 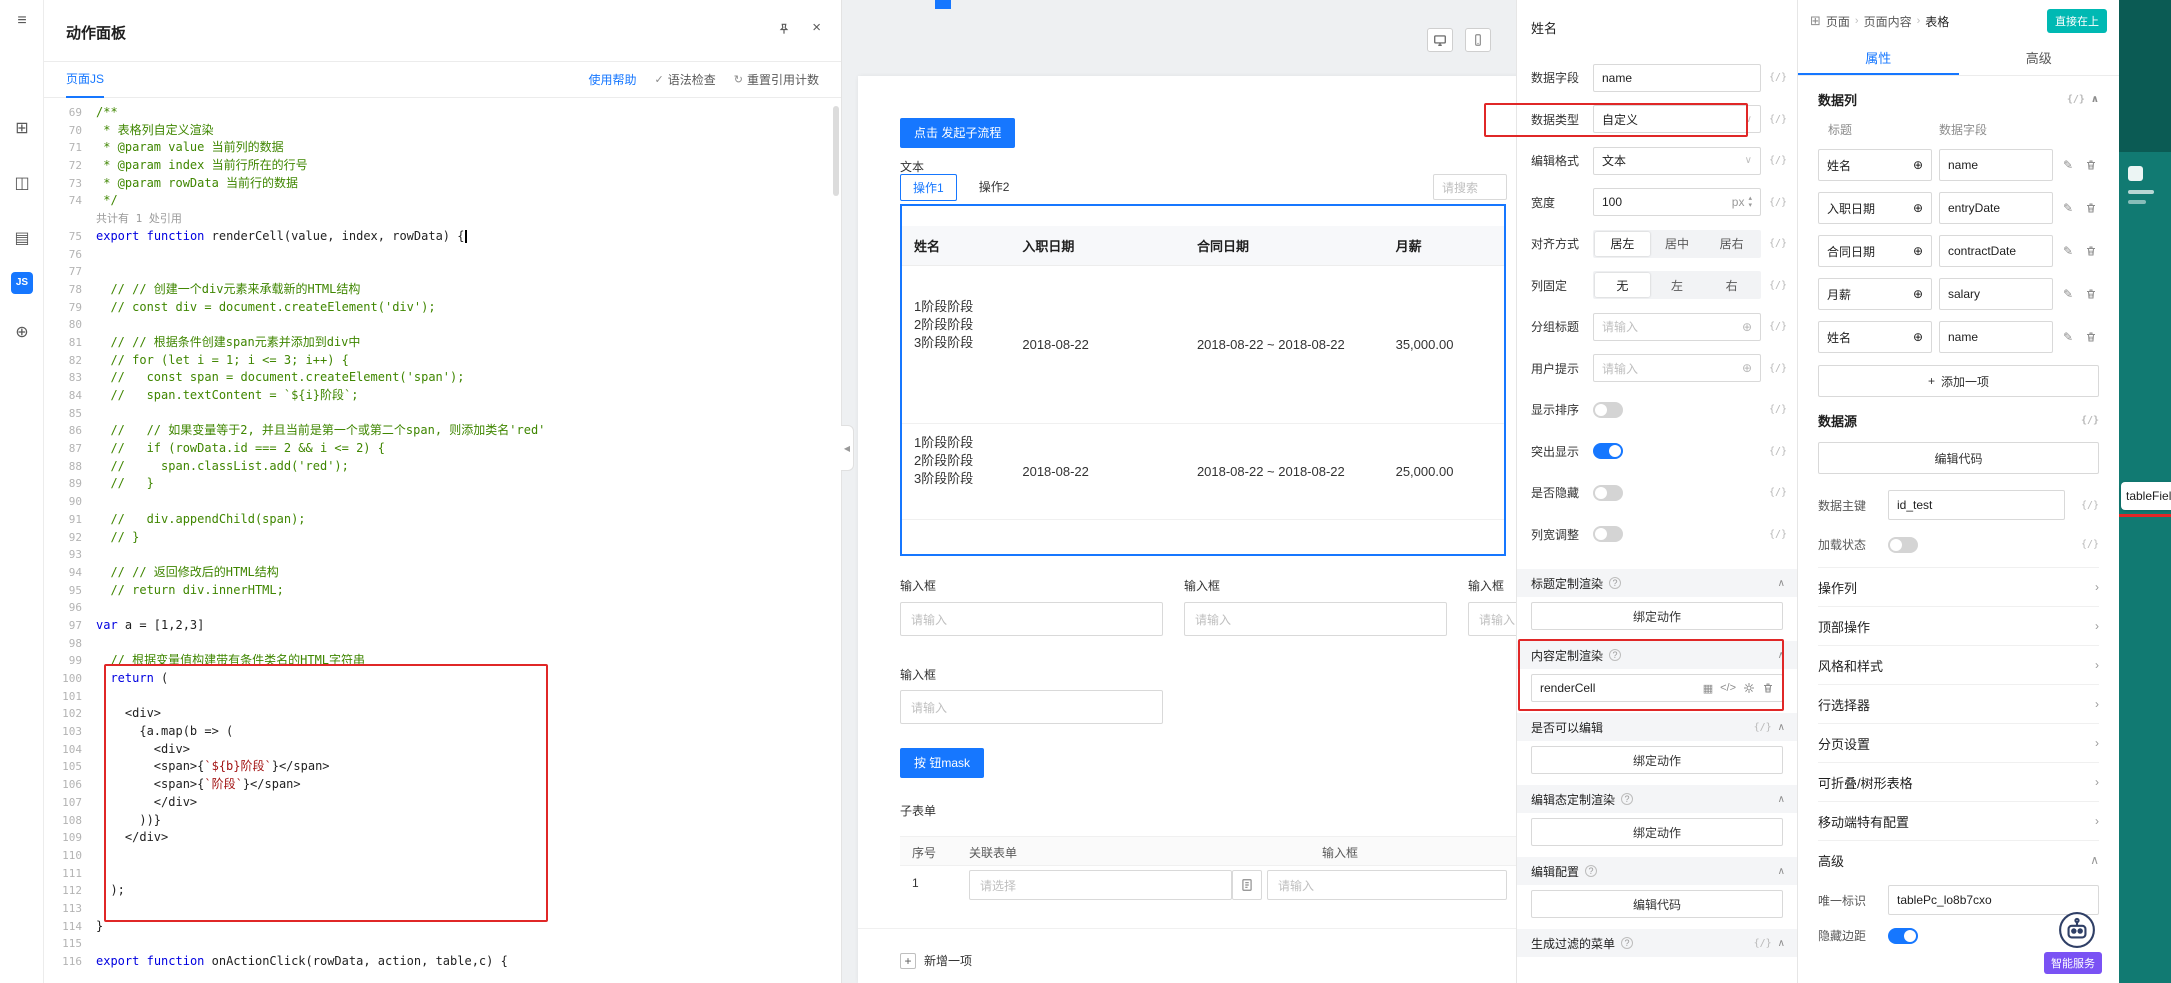 What do you see at coordinates (1657, 688) in the screenshot?
I see `render-cell-binding: renderCell ▦ </>` at bounding box center [1657, 688].